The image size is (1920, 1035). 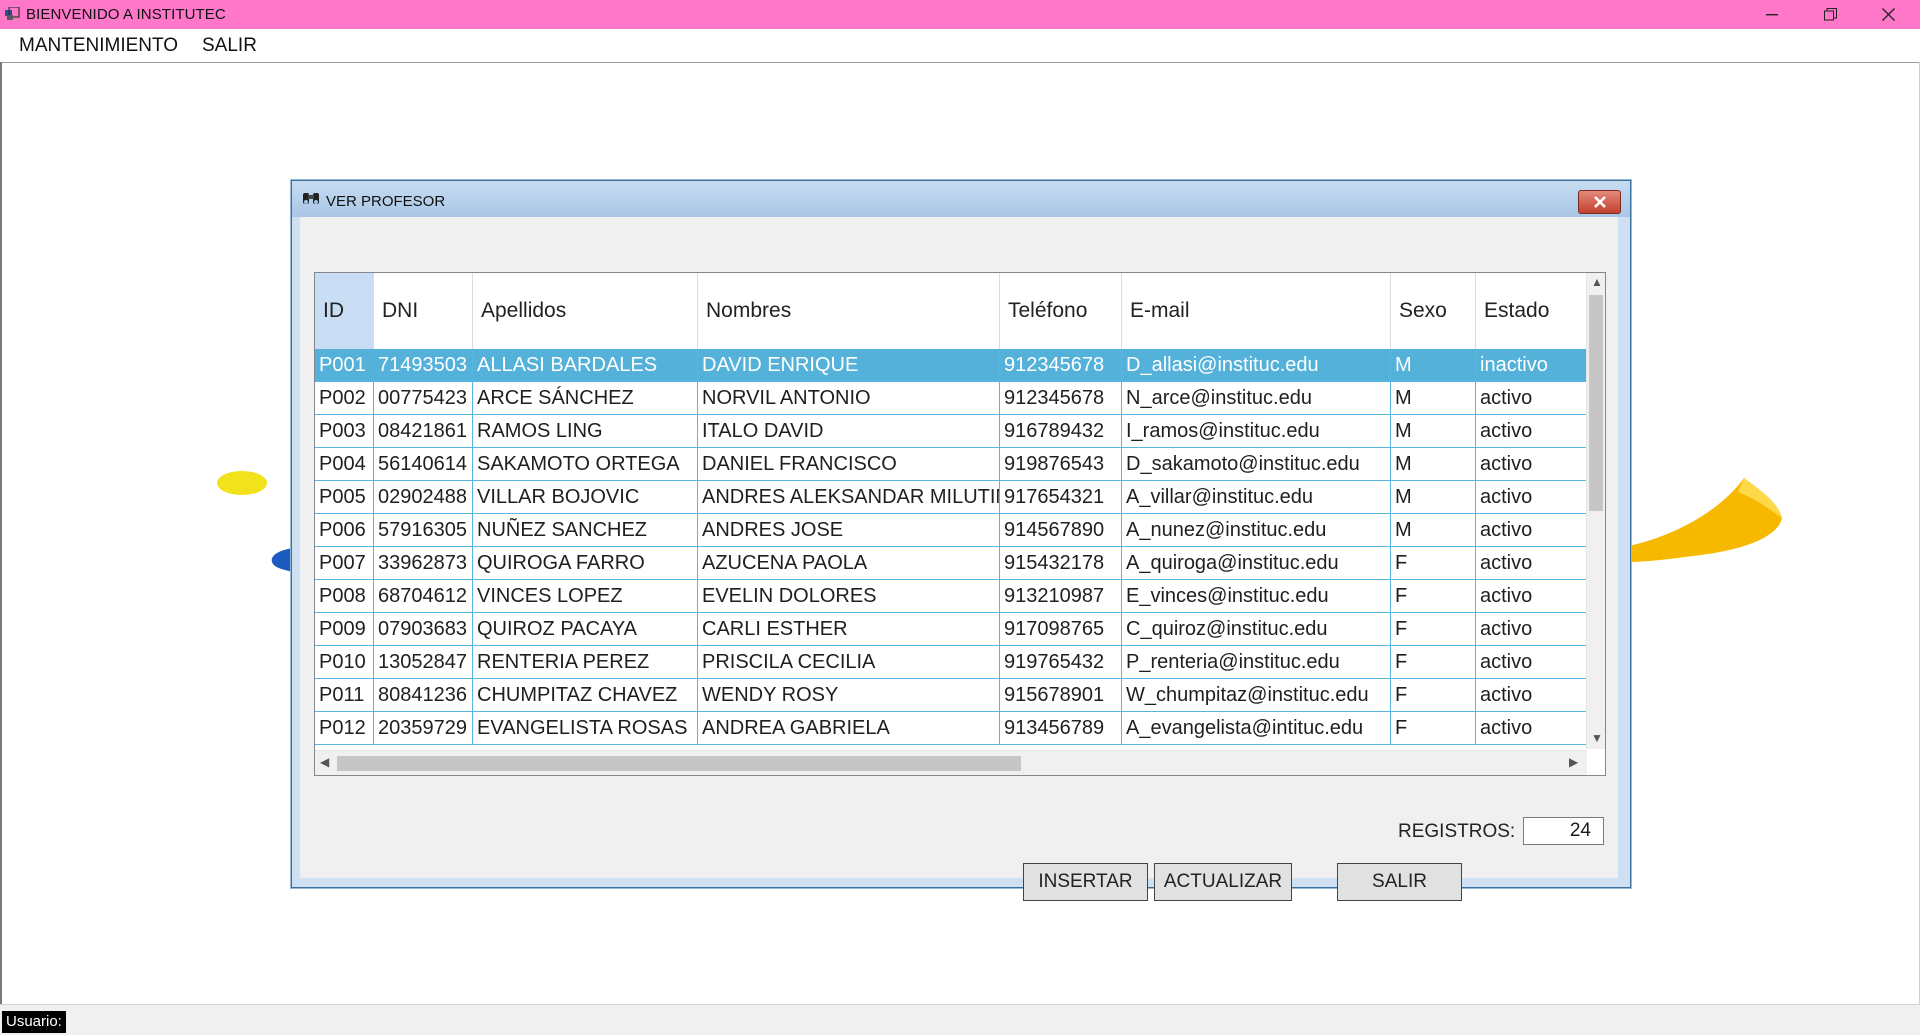 What do you see at coordinates (1256, 464) in the screenshot?
I see `cell-email: D_sakamoto@instituc.edu` at bounding box center [1256, 464].